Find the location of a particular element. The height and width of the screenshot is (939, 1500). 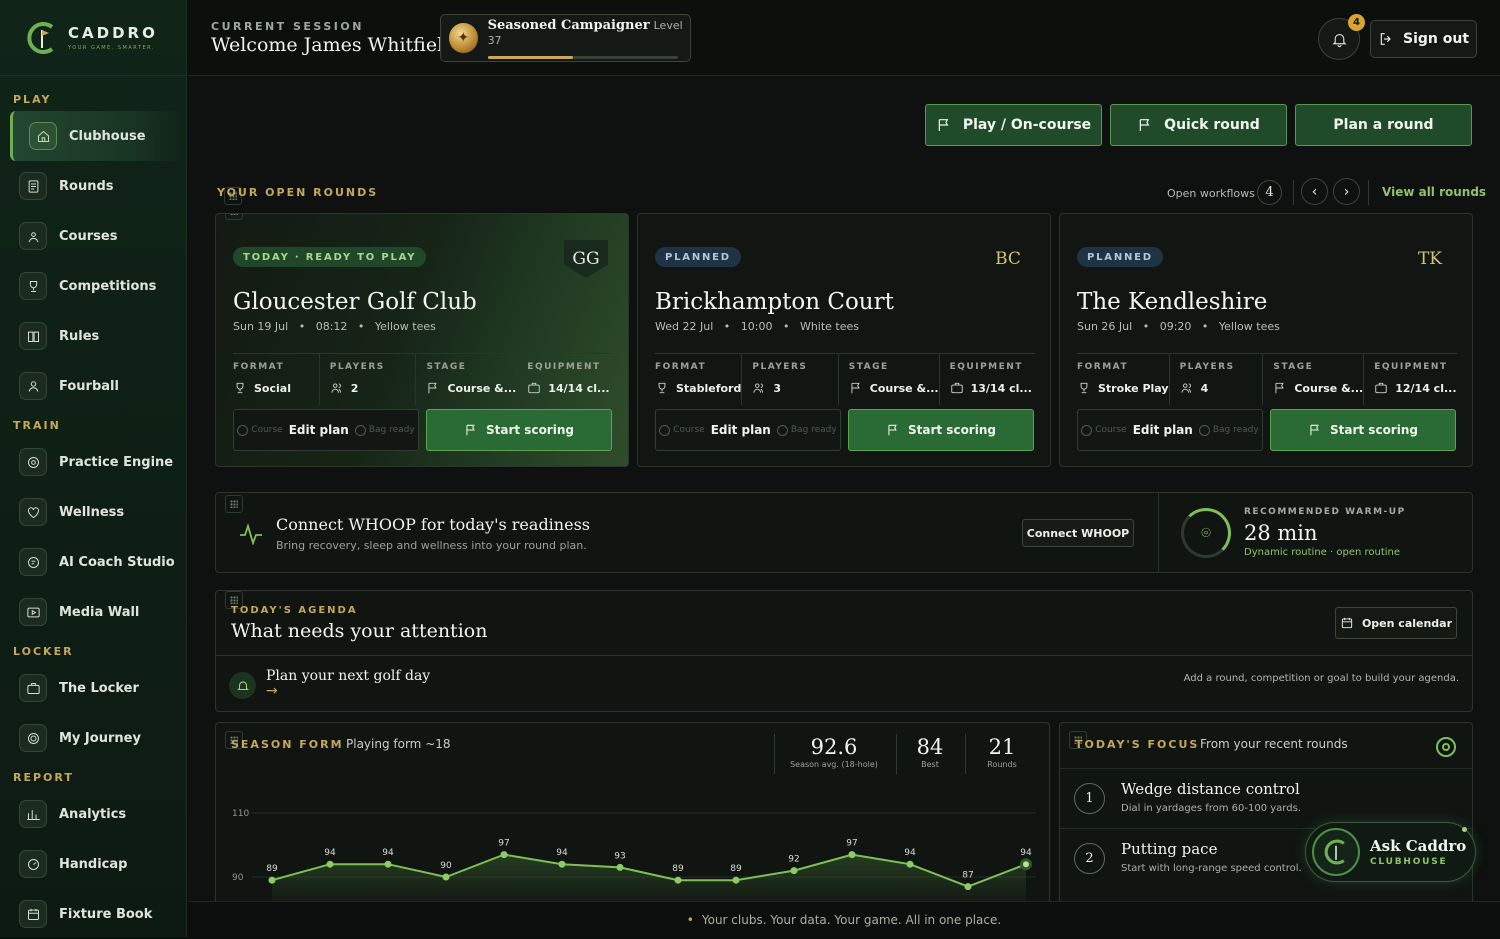

open-rounds-label: YOUR OPEN ROUNDS is located at coordinates (298, 192).